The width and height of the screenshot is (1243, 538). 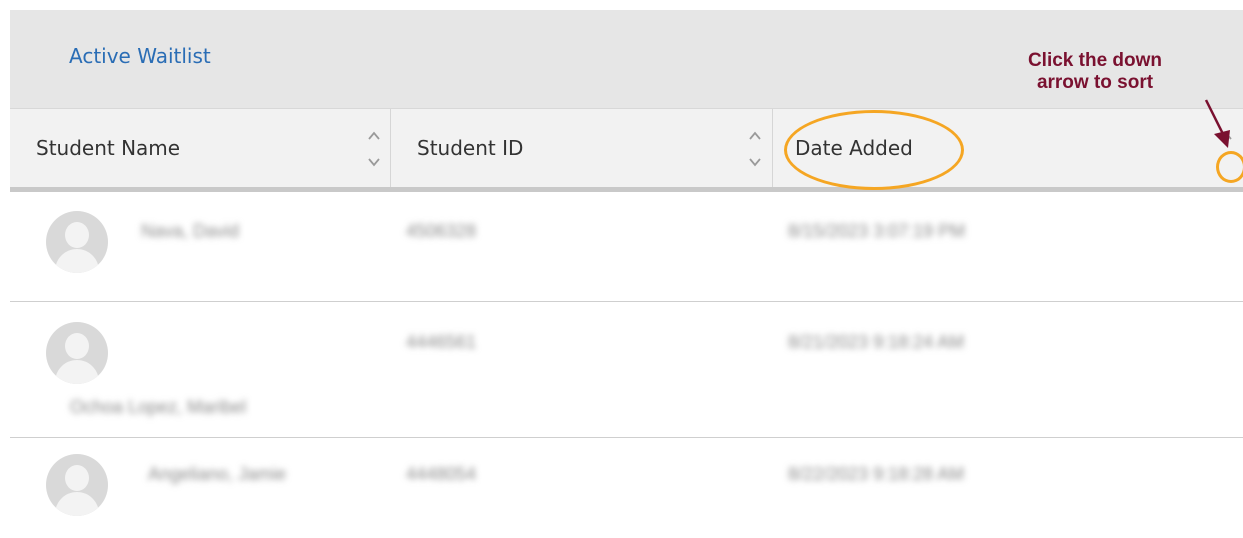 What do you see at coordinates (217, 474) in the screenshot?
I see `student-name: Angeliano, Jamie` at bounding box center [217, 474].